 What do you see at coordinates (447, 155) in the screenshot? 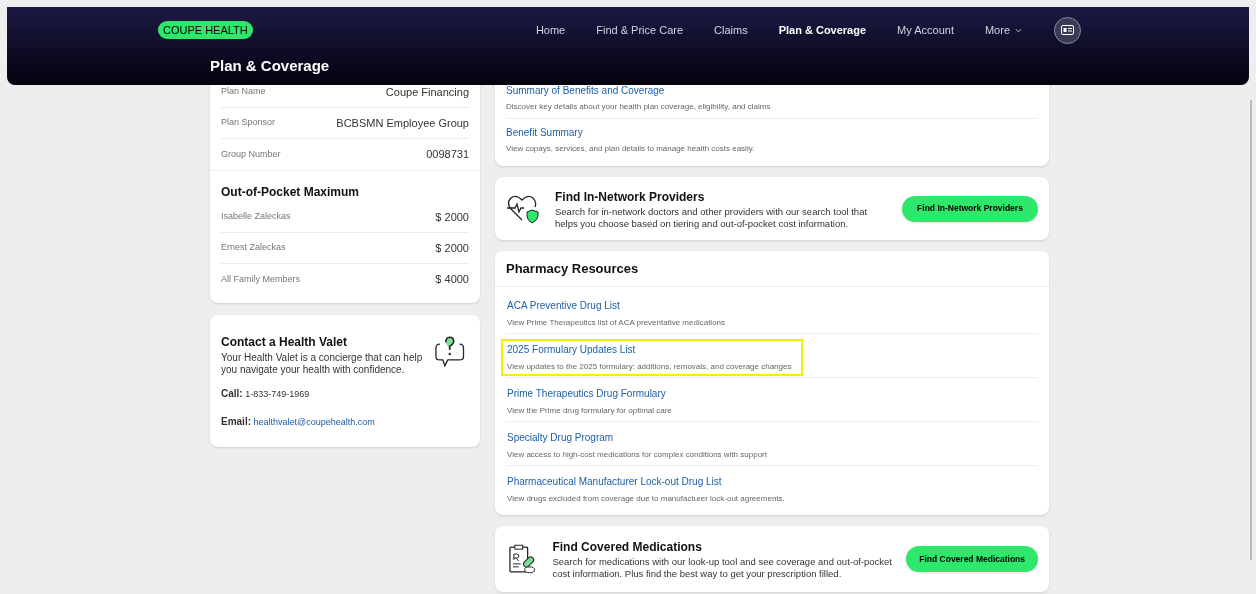
I see `row-value: 0098731` at bounding box center [447, 155].